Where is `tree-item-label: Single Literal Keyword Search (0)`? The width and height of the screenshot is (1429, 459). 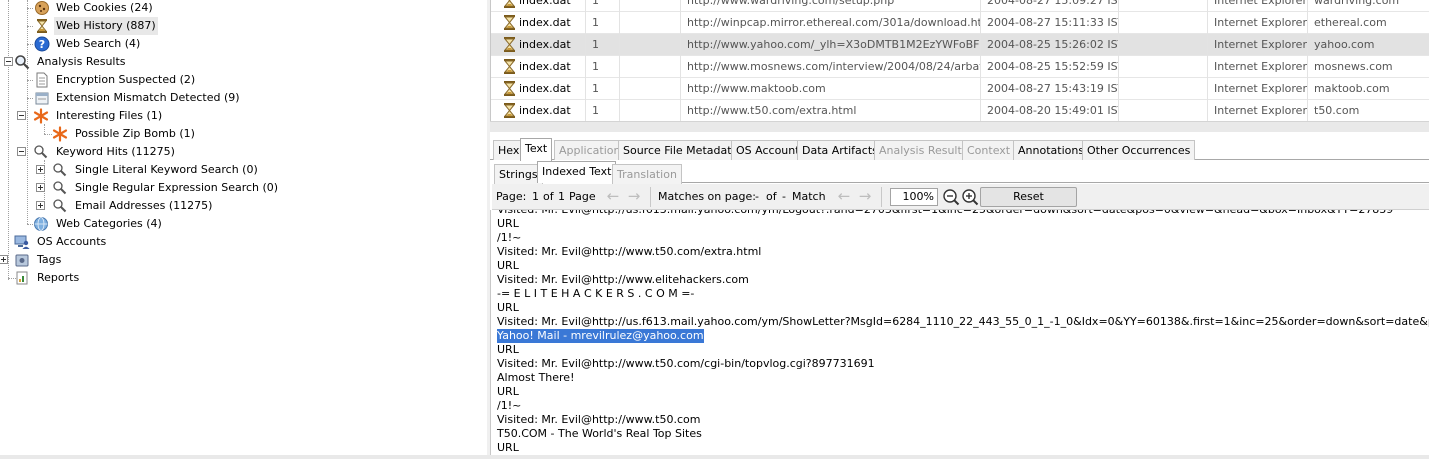 tree-item-label: Single Literal Keyword Search (0) is located at coordinates (166, 169).